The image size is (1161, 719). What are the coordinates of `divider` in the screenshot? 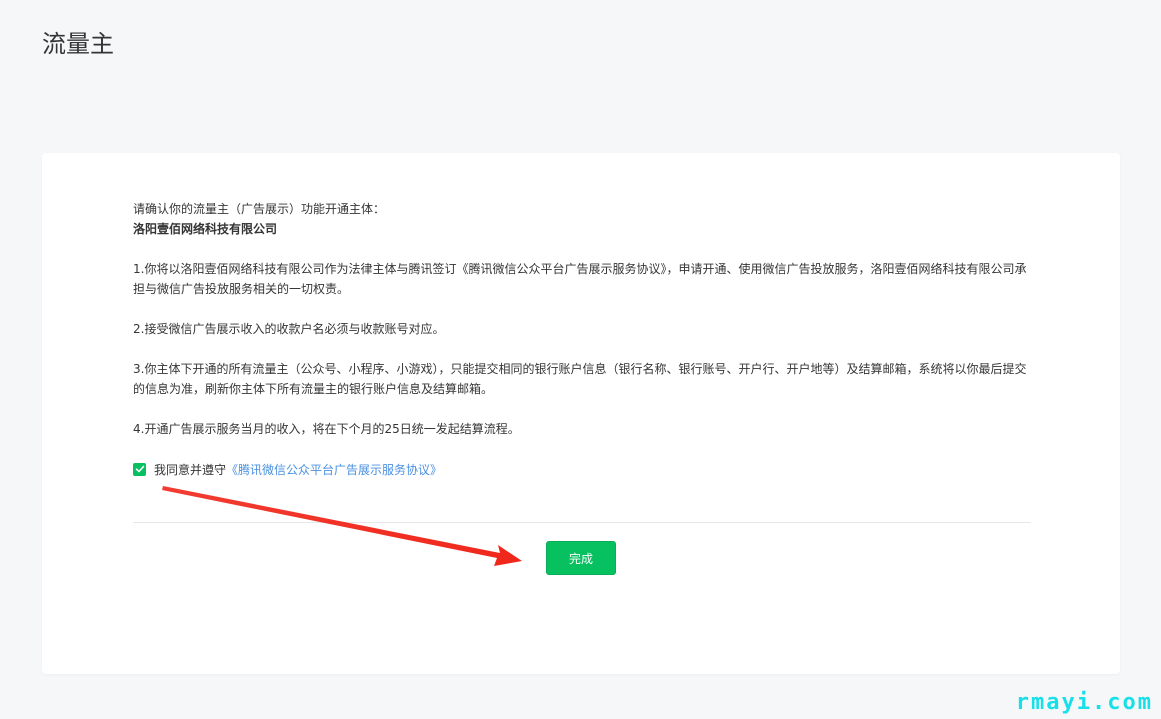 It's located at (582, 522).